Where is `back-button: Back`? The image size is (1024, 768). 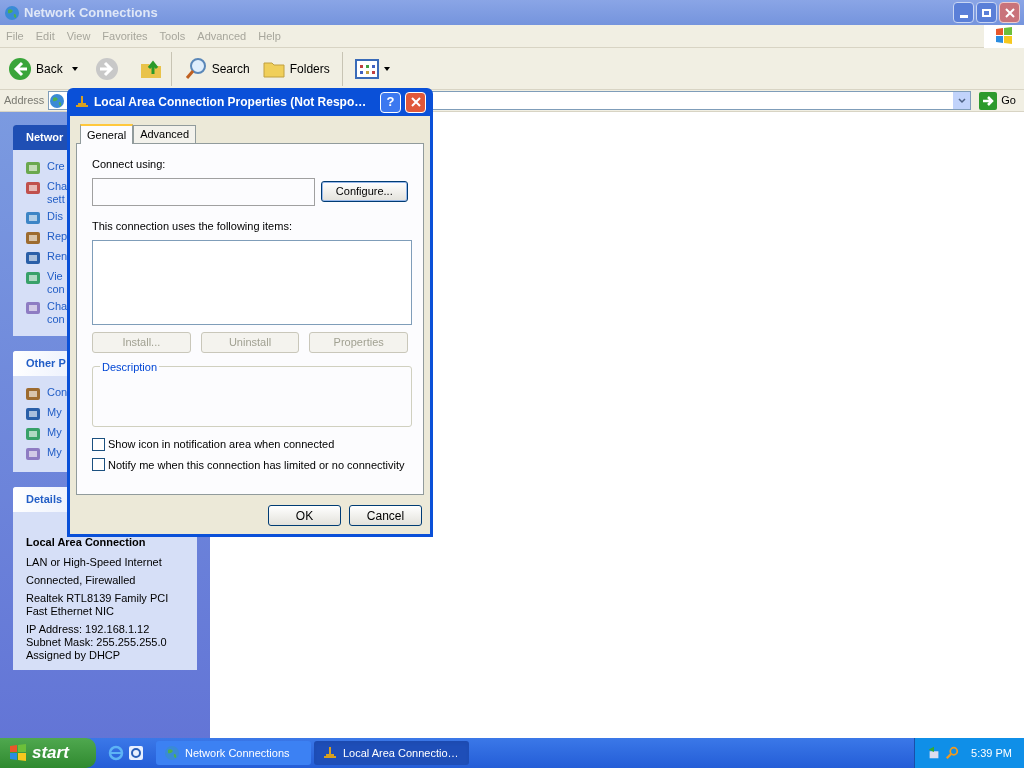
back-button: Back is located at coordinates (35, 68).